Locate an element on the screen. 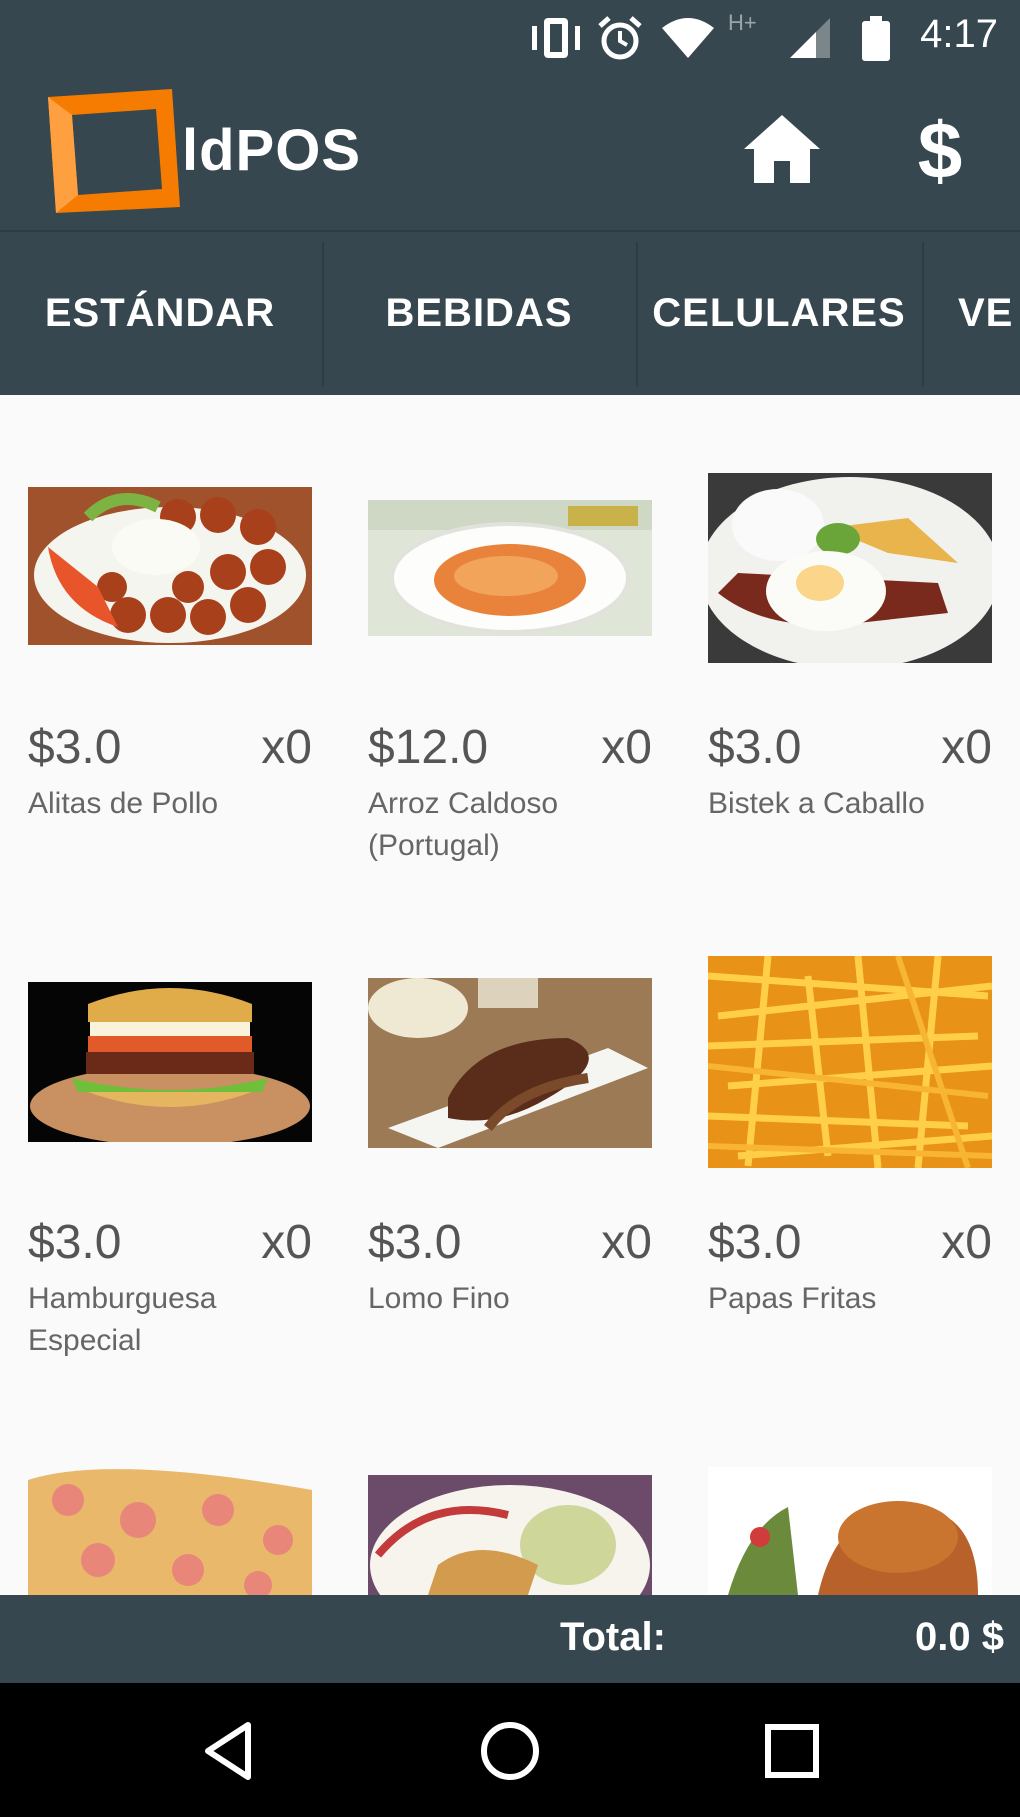 This screenshot has height=1817, width=1020. circle-home-icon is located at coordinates (510, 1753).